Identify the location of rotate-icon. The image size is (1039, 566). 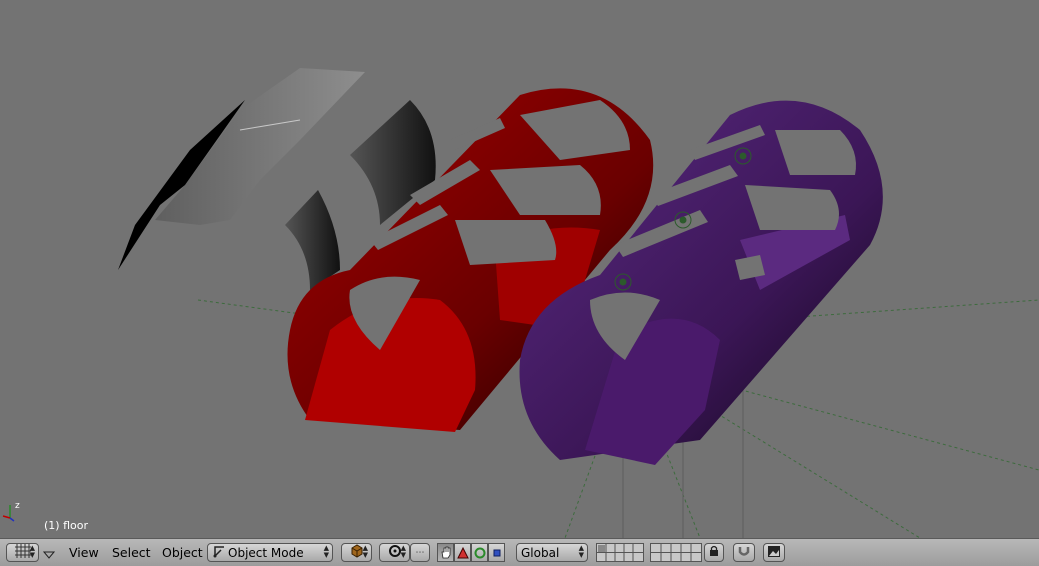
(479, 552).